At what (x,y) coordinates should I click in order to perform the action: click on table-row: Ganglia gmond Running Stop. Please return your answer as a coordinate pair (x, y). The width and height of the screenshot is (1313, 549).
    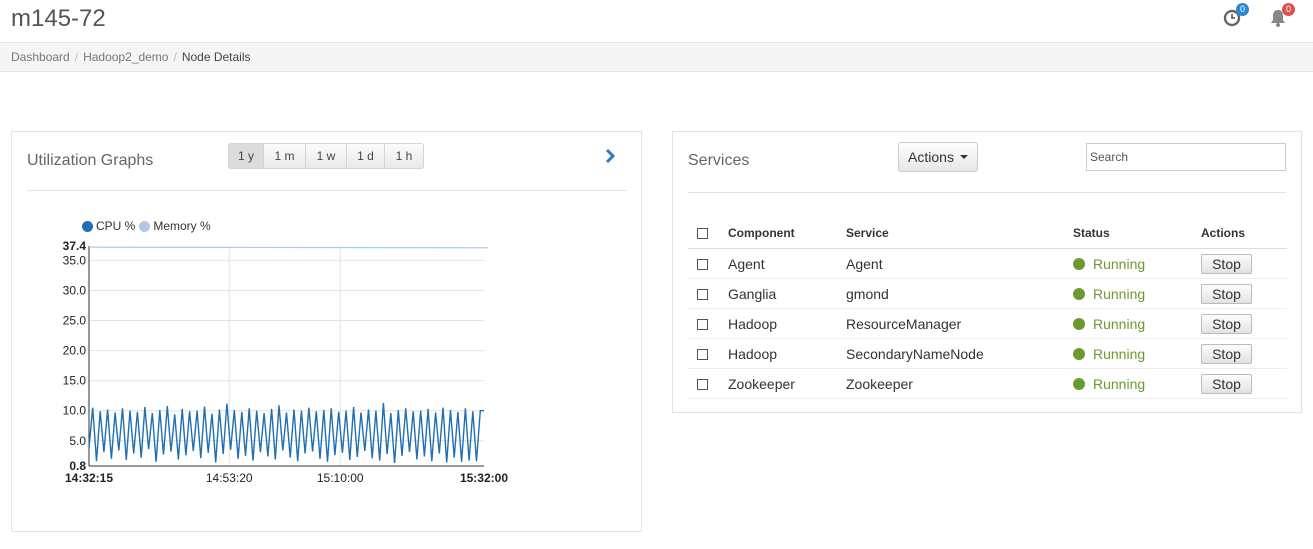
    Looking at the image, I should click on (987, 293).